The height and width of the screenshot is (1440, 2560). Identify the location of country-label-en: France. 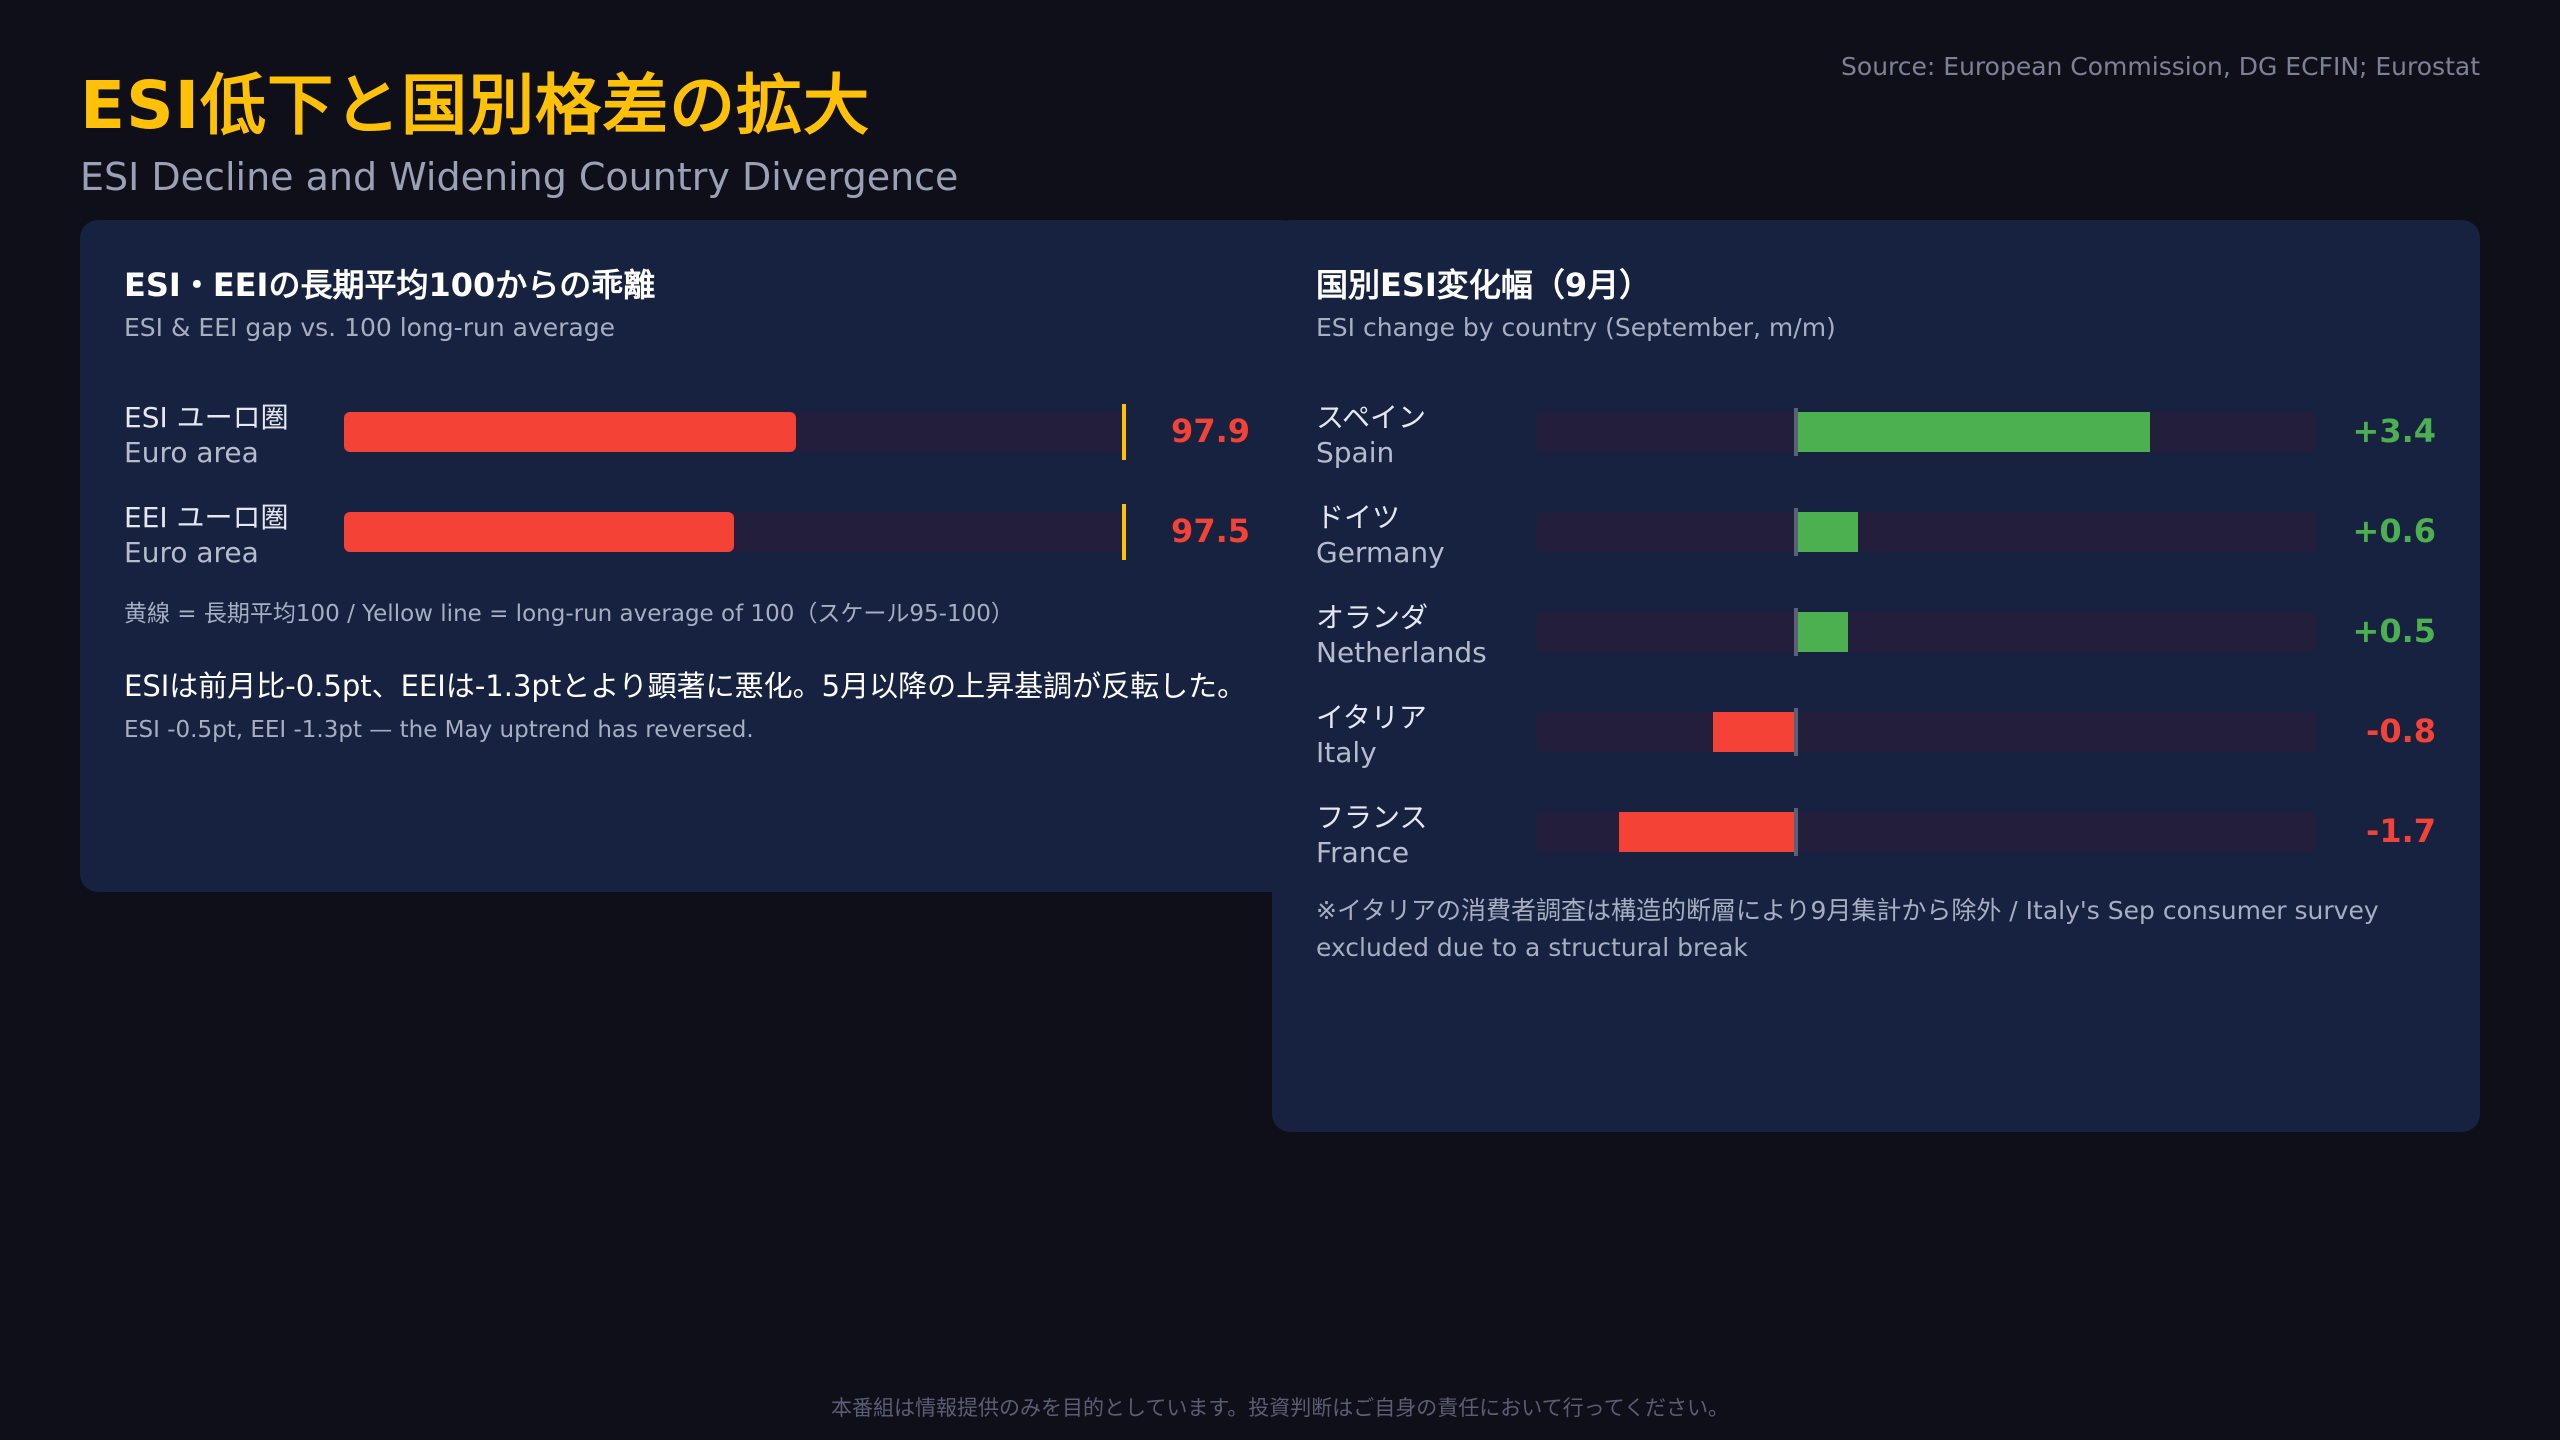
(1363, 852).